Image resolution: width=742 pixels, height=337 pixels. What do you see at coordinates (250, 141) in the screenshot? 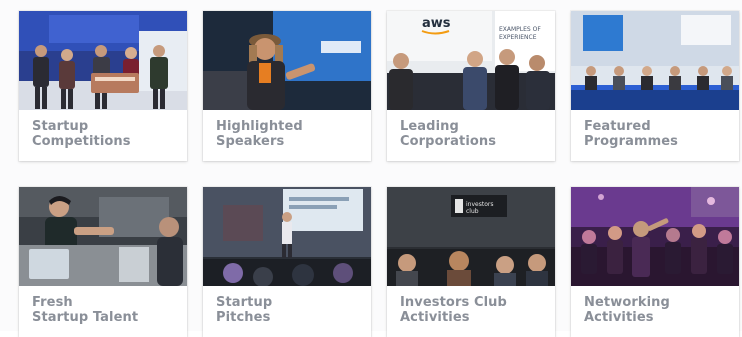
I see `card-caption-line2: Speakers` at bounding box center [250, 141].